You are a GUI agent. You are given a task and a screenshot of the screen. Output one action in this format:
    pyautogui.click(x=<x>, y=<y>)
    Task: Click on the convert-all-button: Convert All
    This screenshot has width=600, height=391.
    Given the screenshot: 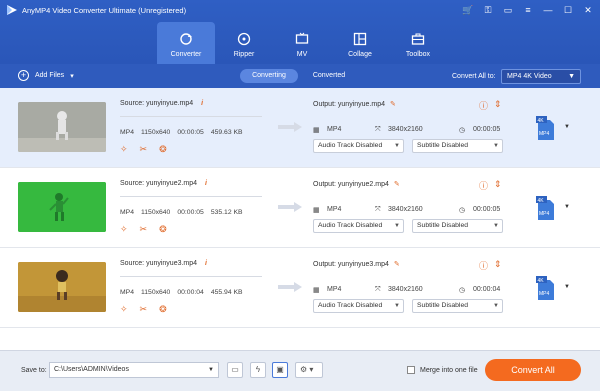 What is the action you would take?
    pyautogui.click(x=533, y=370)
    